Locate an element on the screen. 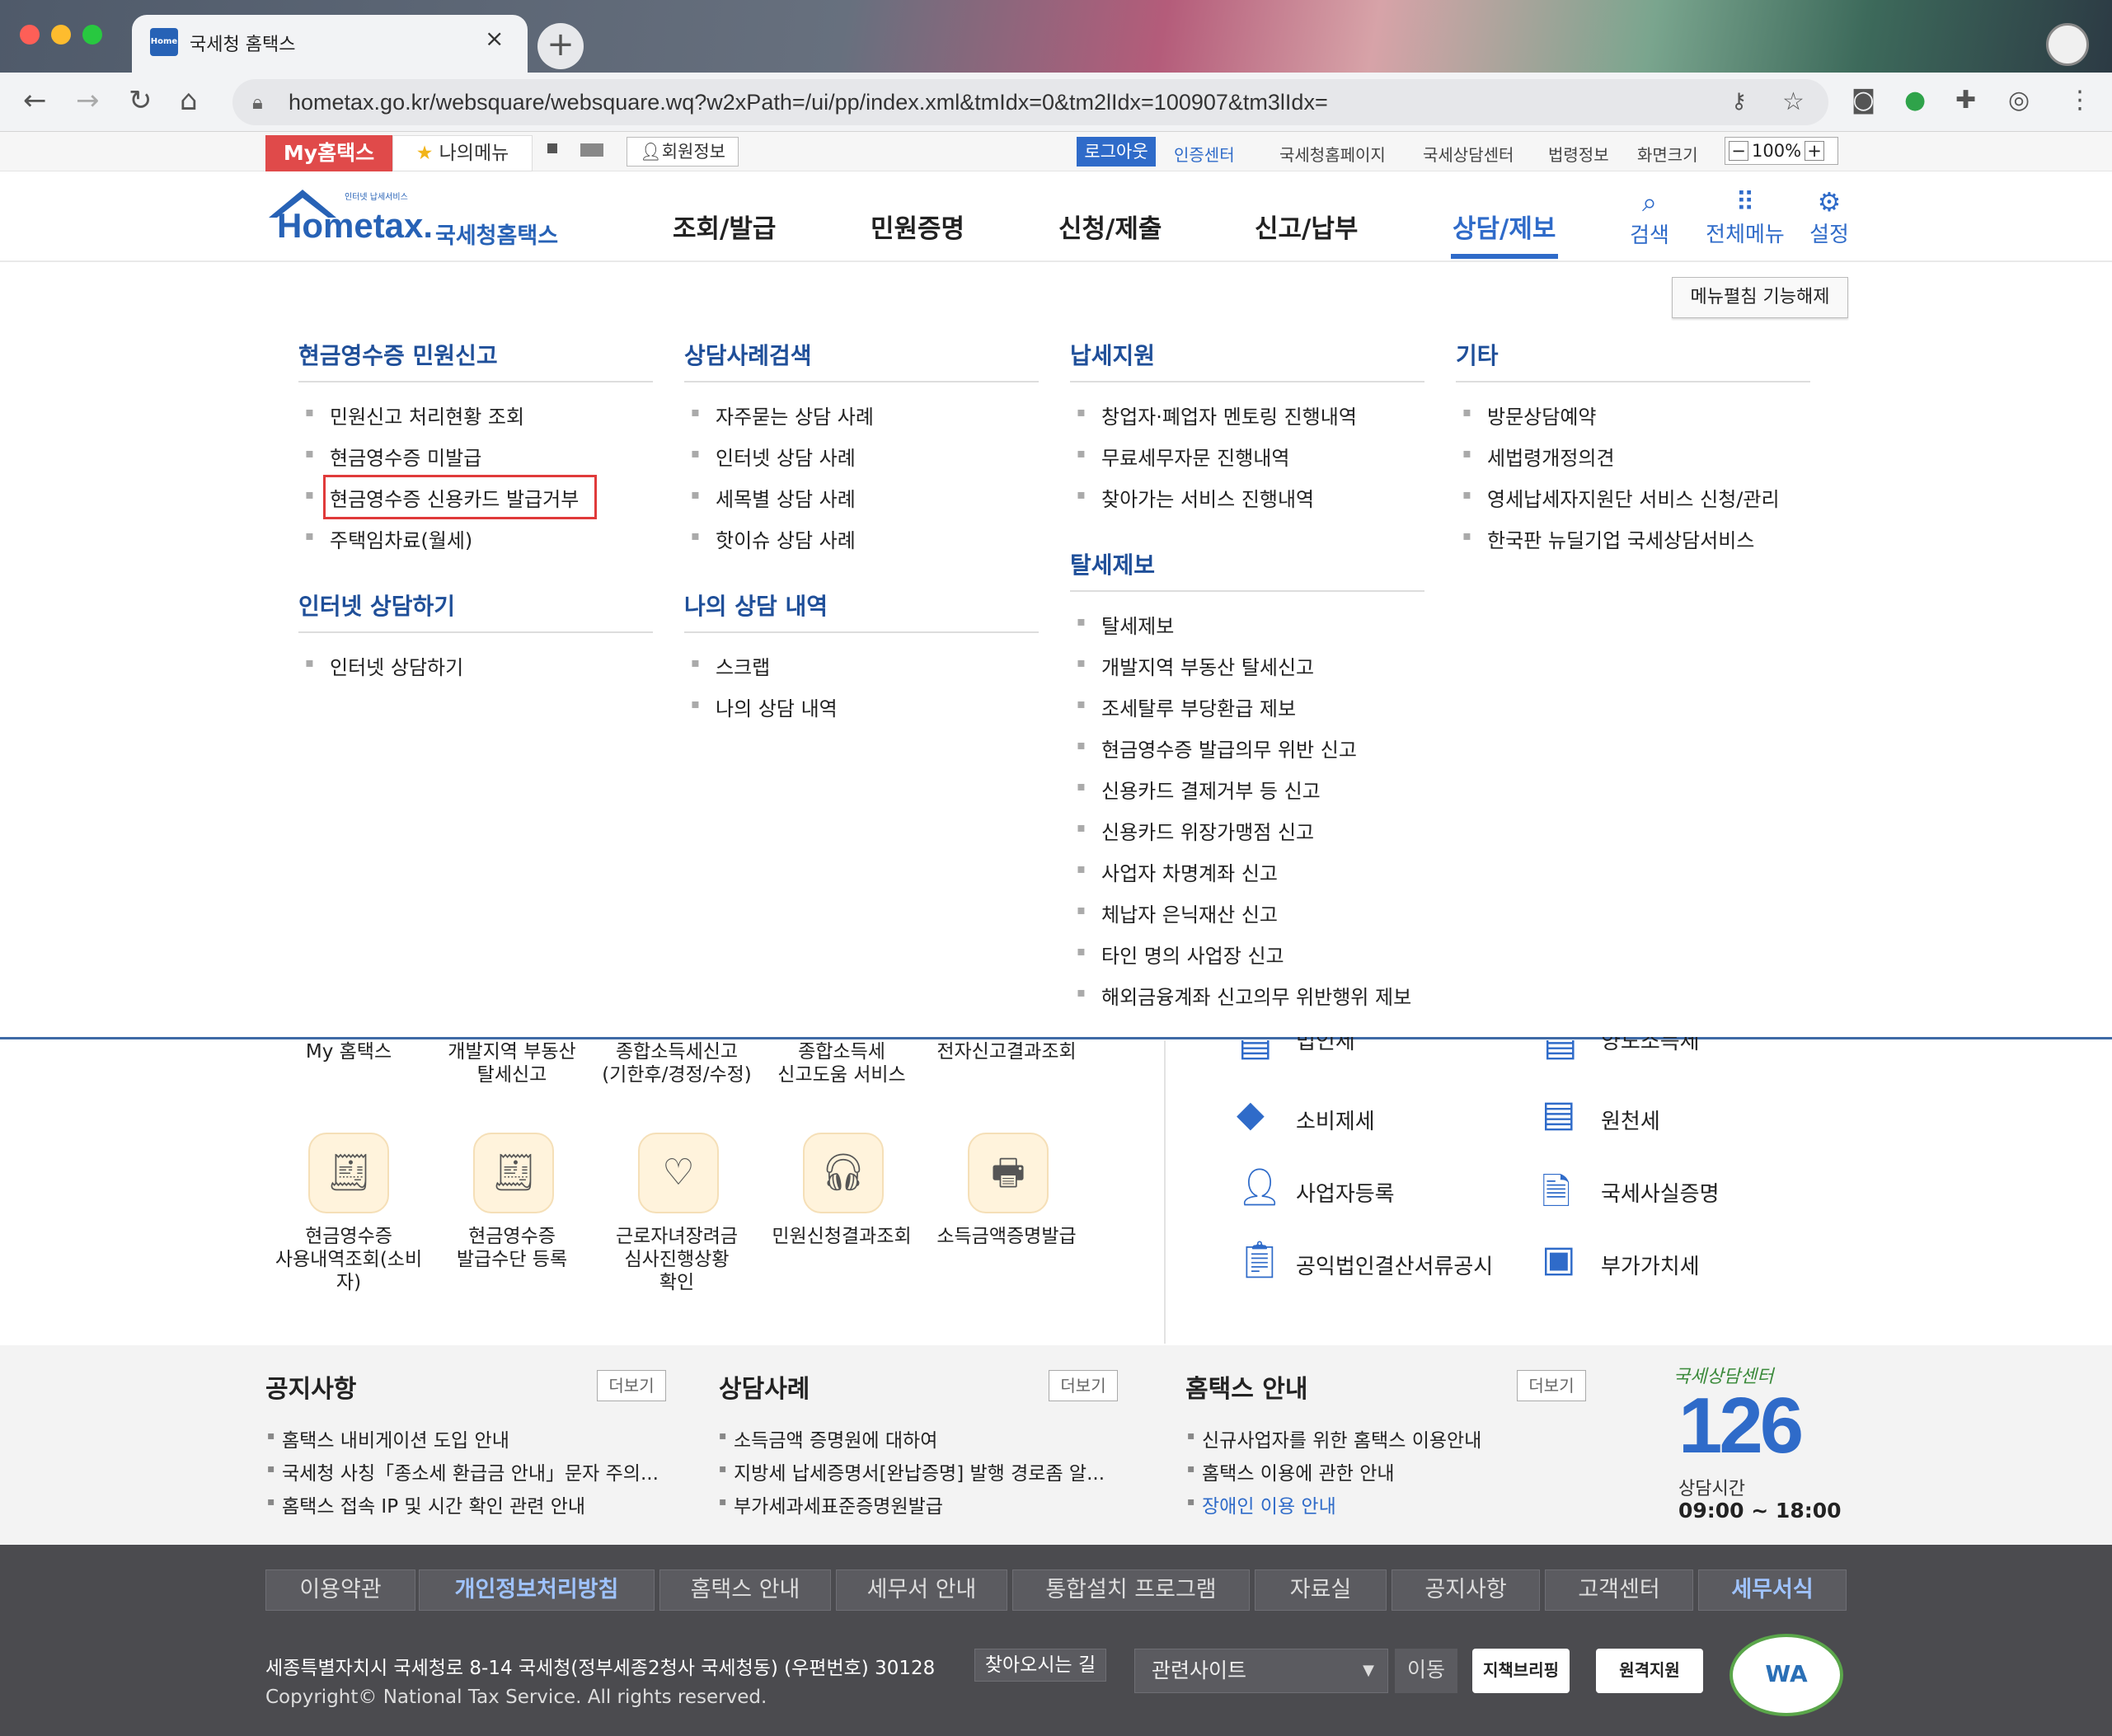 Image resolution: width=2112 pixels, height=1736 pixels. cases-more-button: 더보기 is located at coordinates (1083, 1385).